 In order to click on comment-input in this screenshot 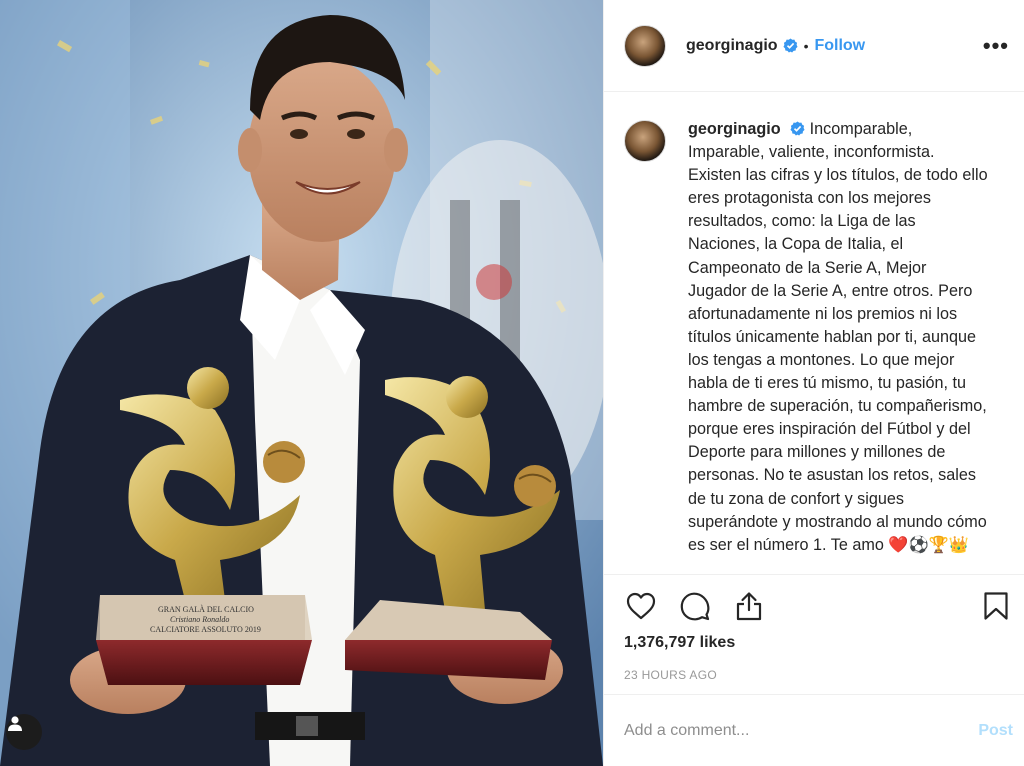, I will do `click(801, 730)`.